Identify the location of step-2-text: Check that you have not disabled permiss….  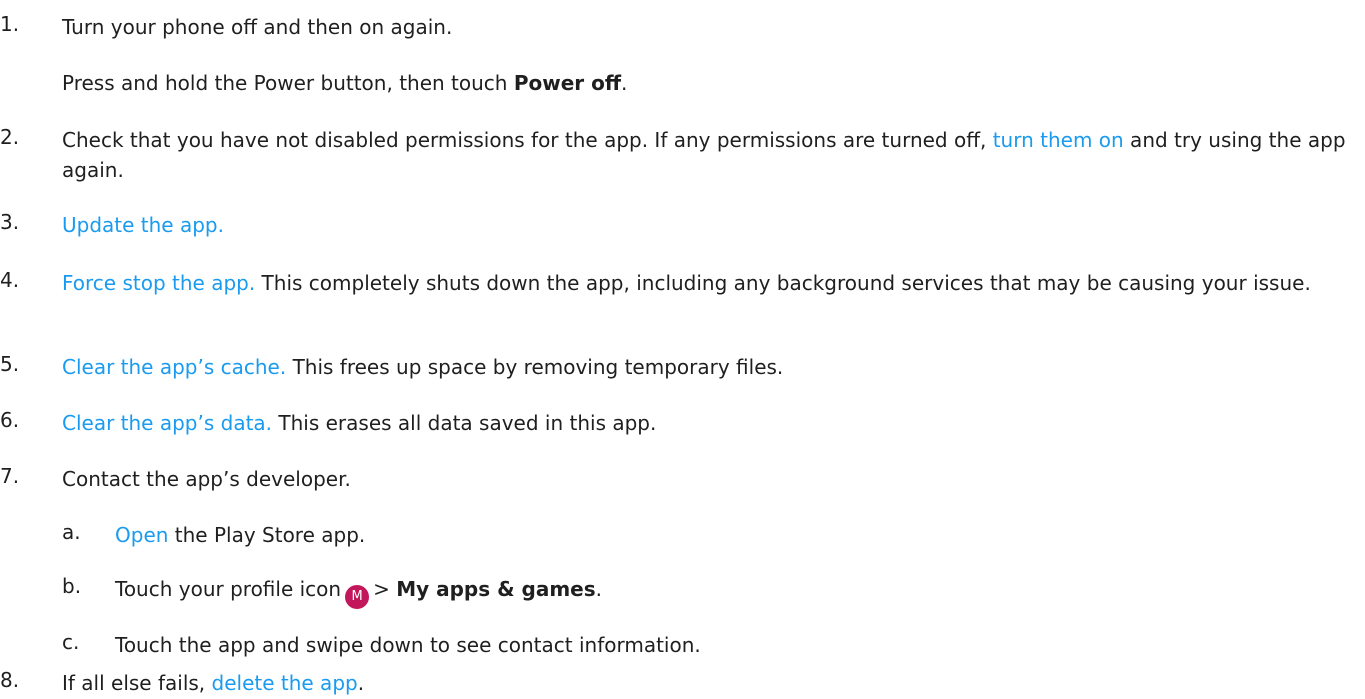
(527, 140).